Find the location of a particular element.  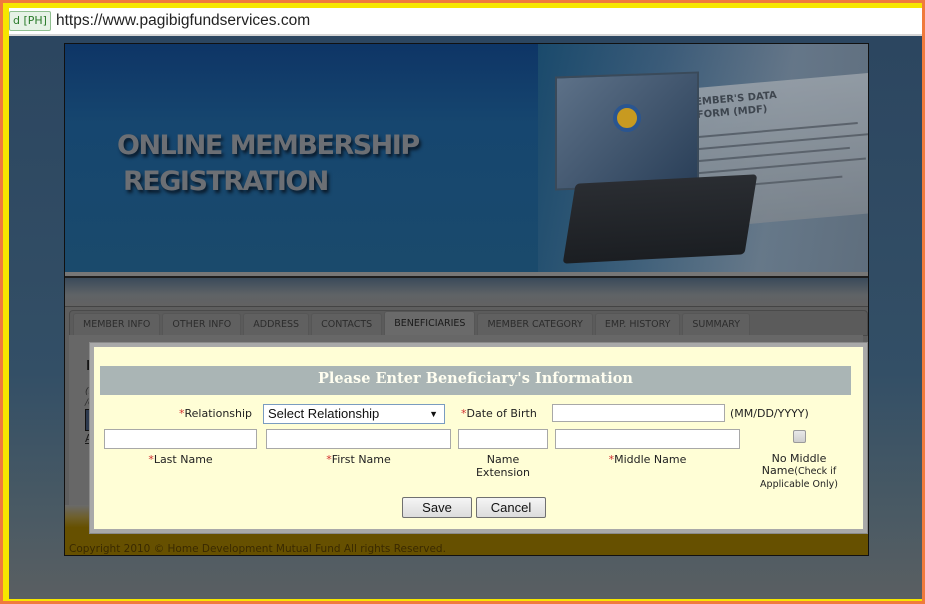

site-identity-badge: d [PH] is located at coordinates (30, 21).